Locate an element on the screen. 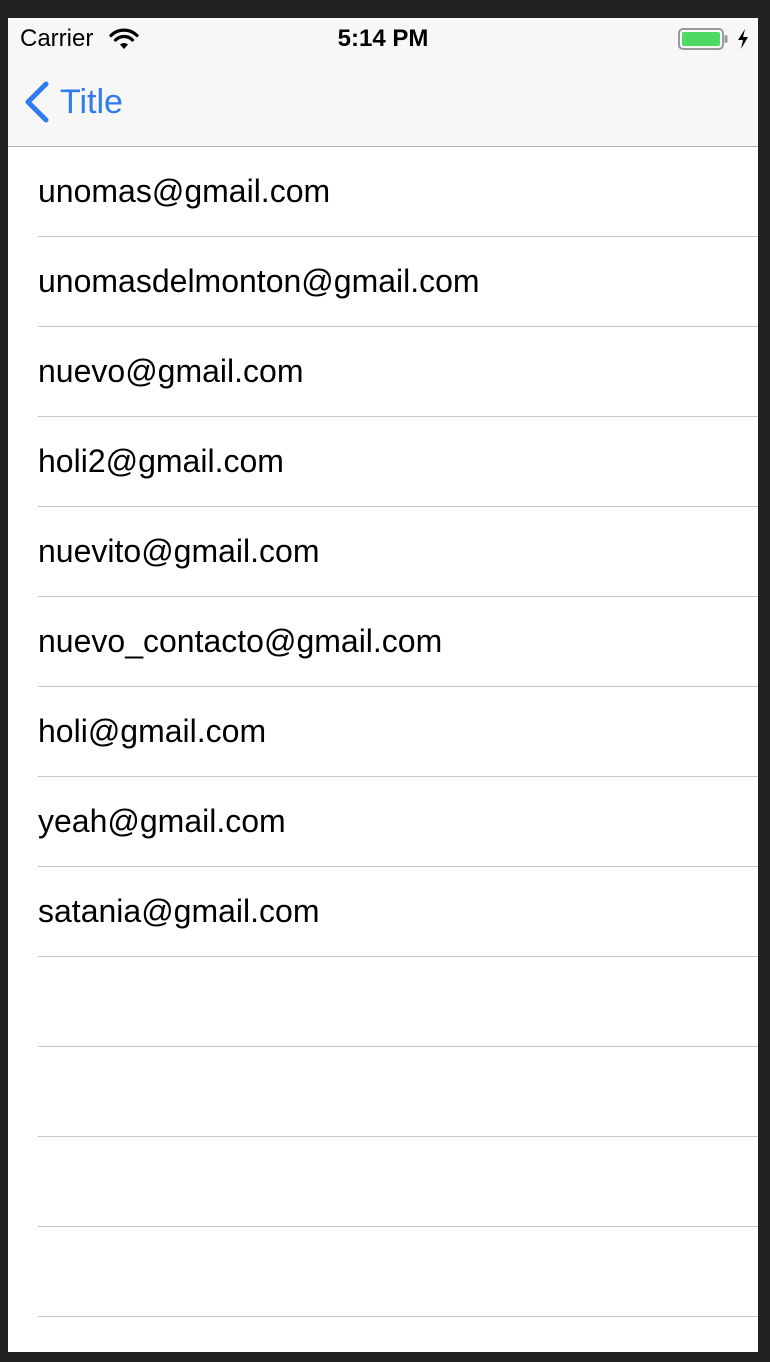 The width and height of the screenshot is (770, 1362). table-row: yeah@gmail.com is located at coordinates (383, 822).